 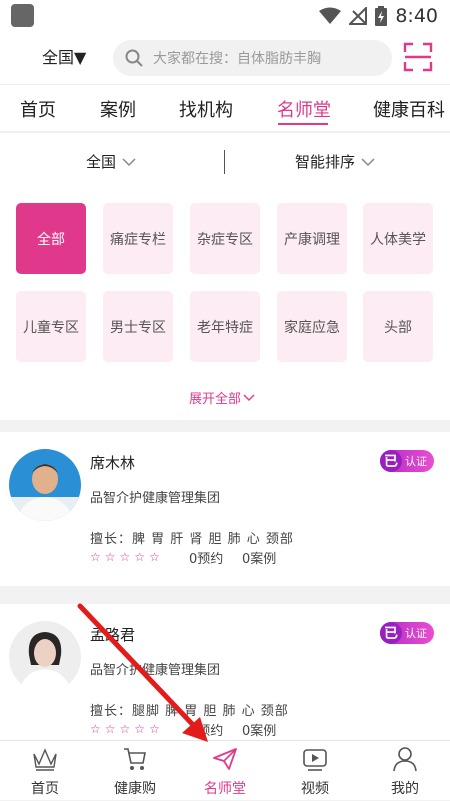 I want to click on bottom-nav-profile: 我的, so click(x=405, y=771).